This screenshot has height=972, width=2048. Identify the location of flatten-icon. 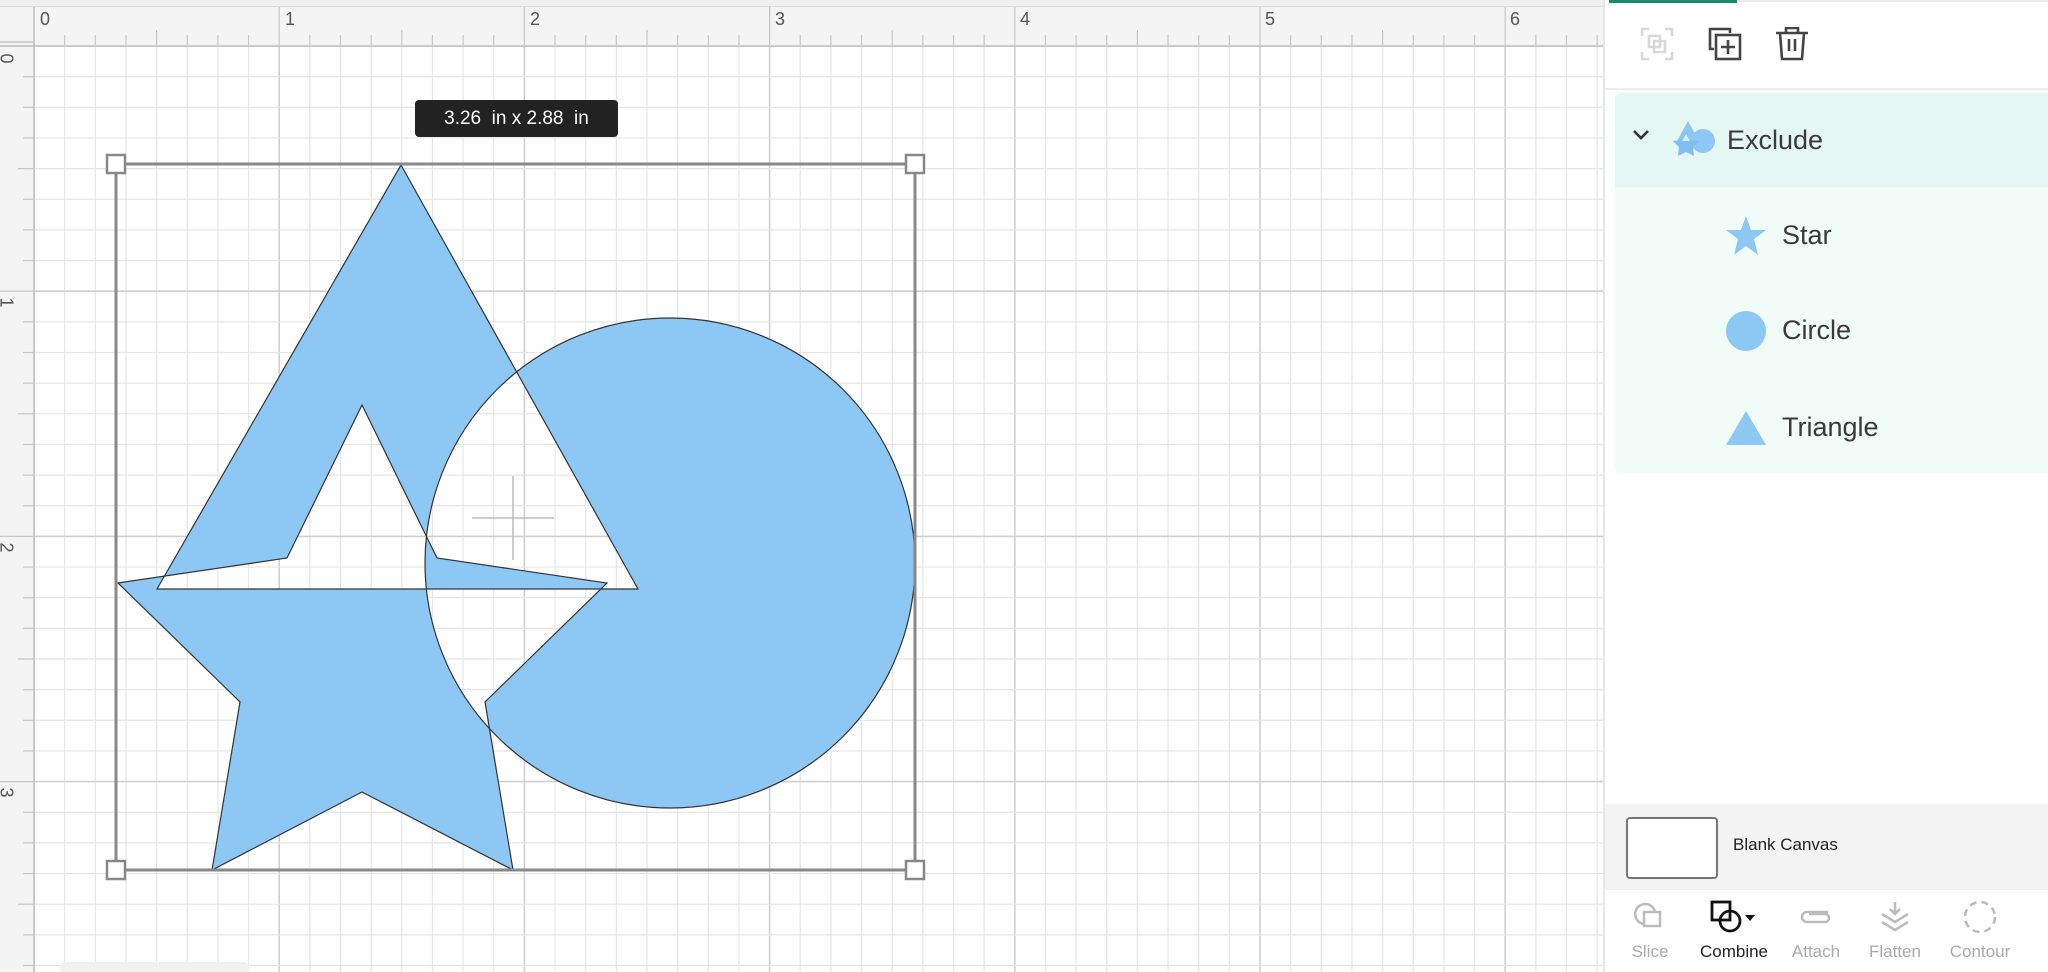
(1895, 917).